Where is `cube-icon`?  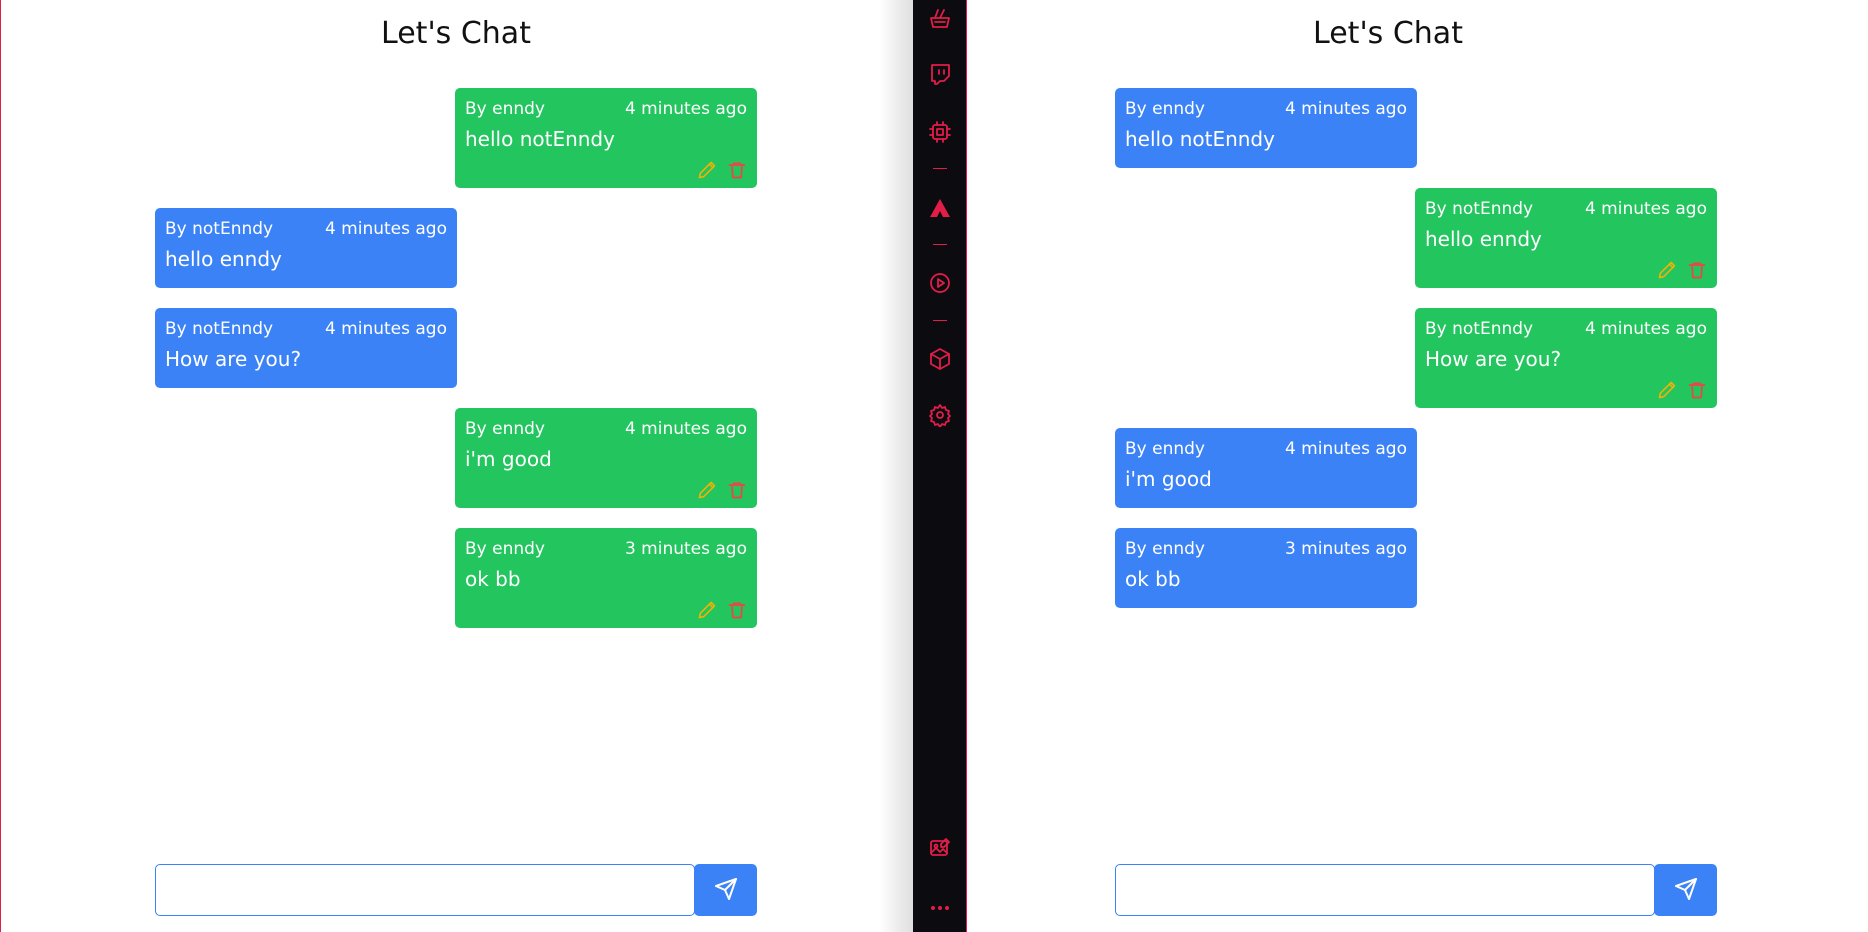 cube-icon is located at coordinates (940, 359).